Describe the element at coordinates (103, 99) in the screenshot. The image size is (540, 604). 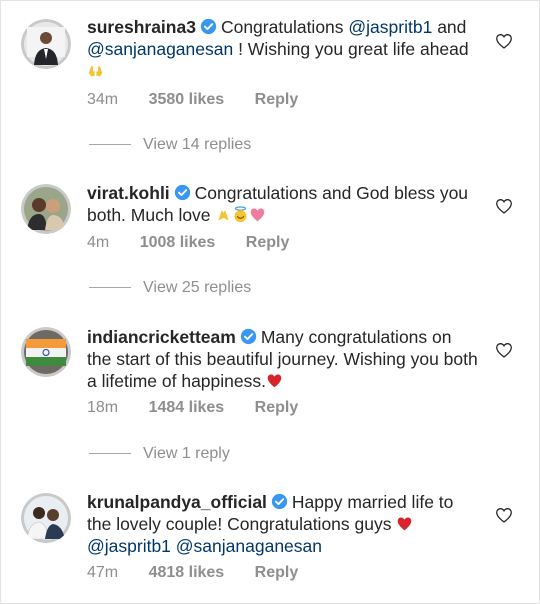
I see `comment-time: 34m` at that location.